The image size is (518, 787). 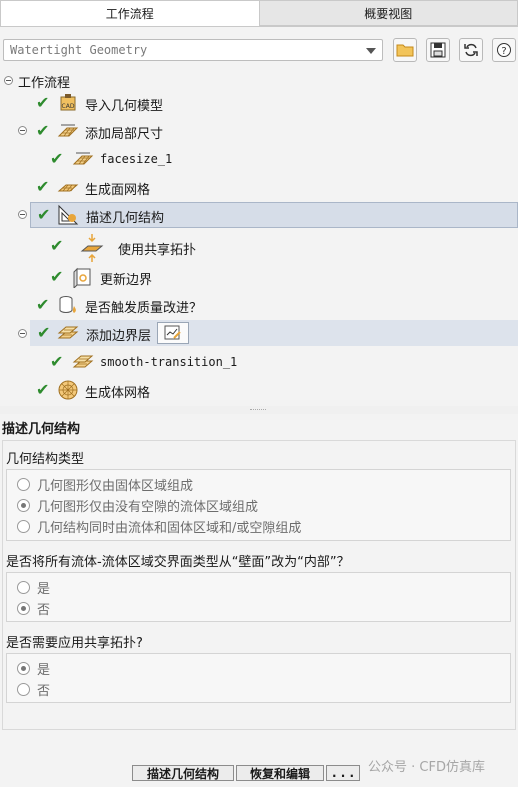 What do you see at coordinates (68, 188) in the screenshot?
I see `surface-mesh-icon` at bounding box center [68, 188].